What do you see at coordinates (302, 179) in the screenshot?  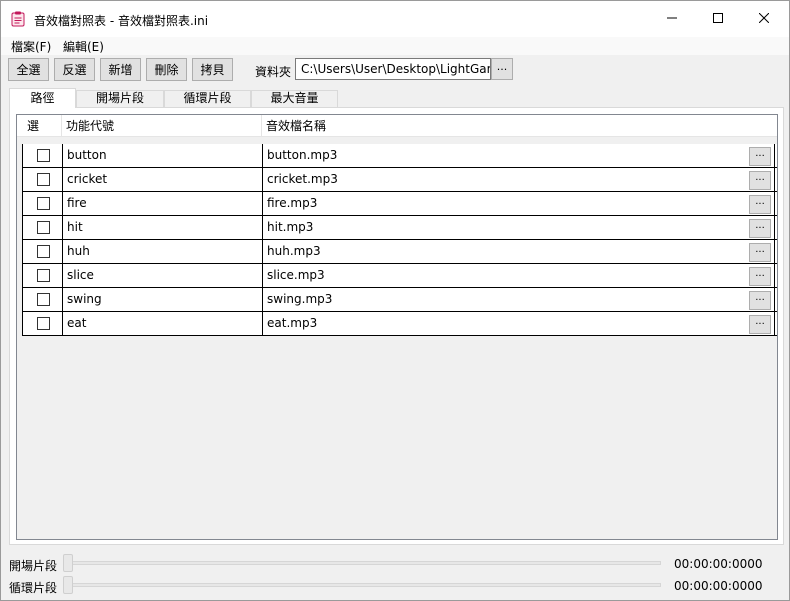 I see `file-name: cricket.mp3` at bounding box center [302, 179].